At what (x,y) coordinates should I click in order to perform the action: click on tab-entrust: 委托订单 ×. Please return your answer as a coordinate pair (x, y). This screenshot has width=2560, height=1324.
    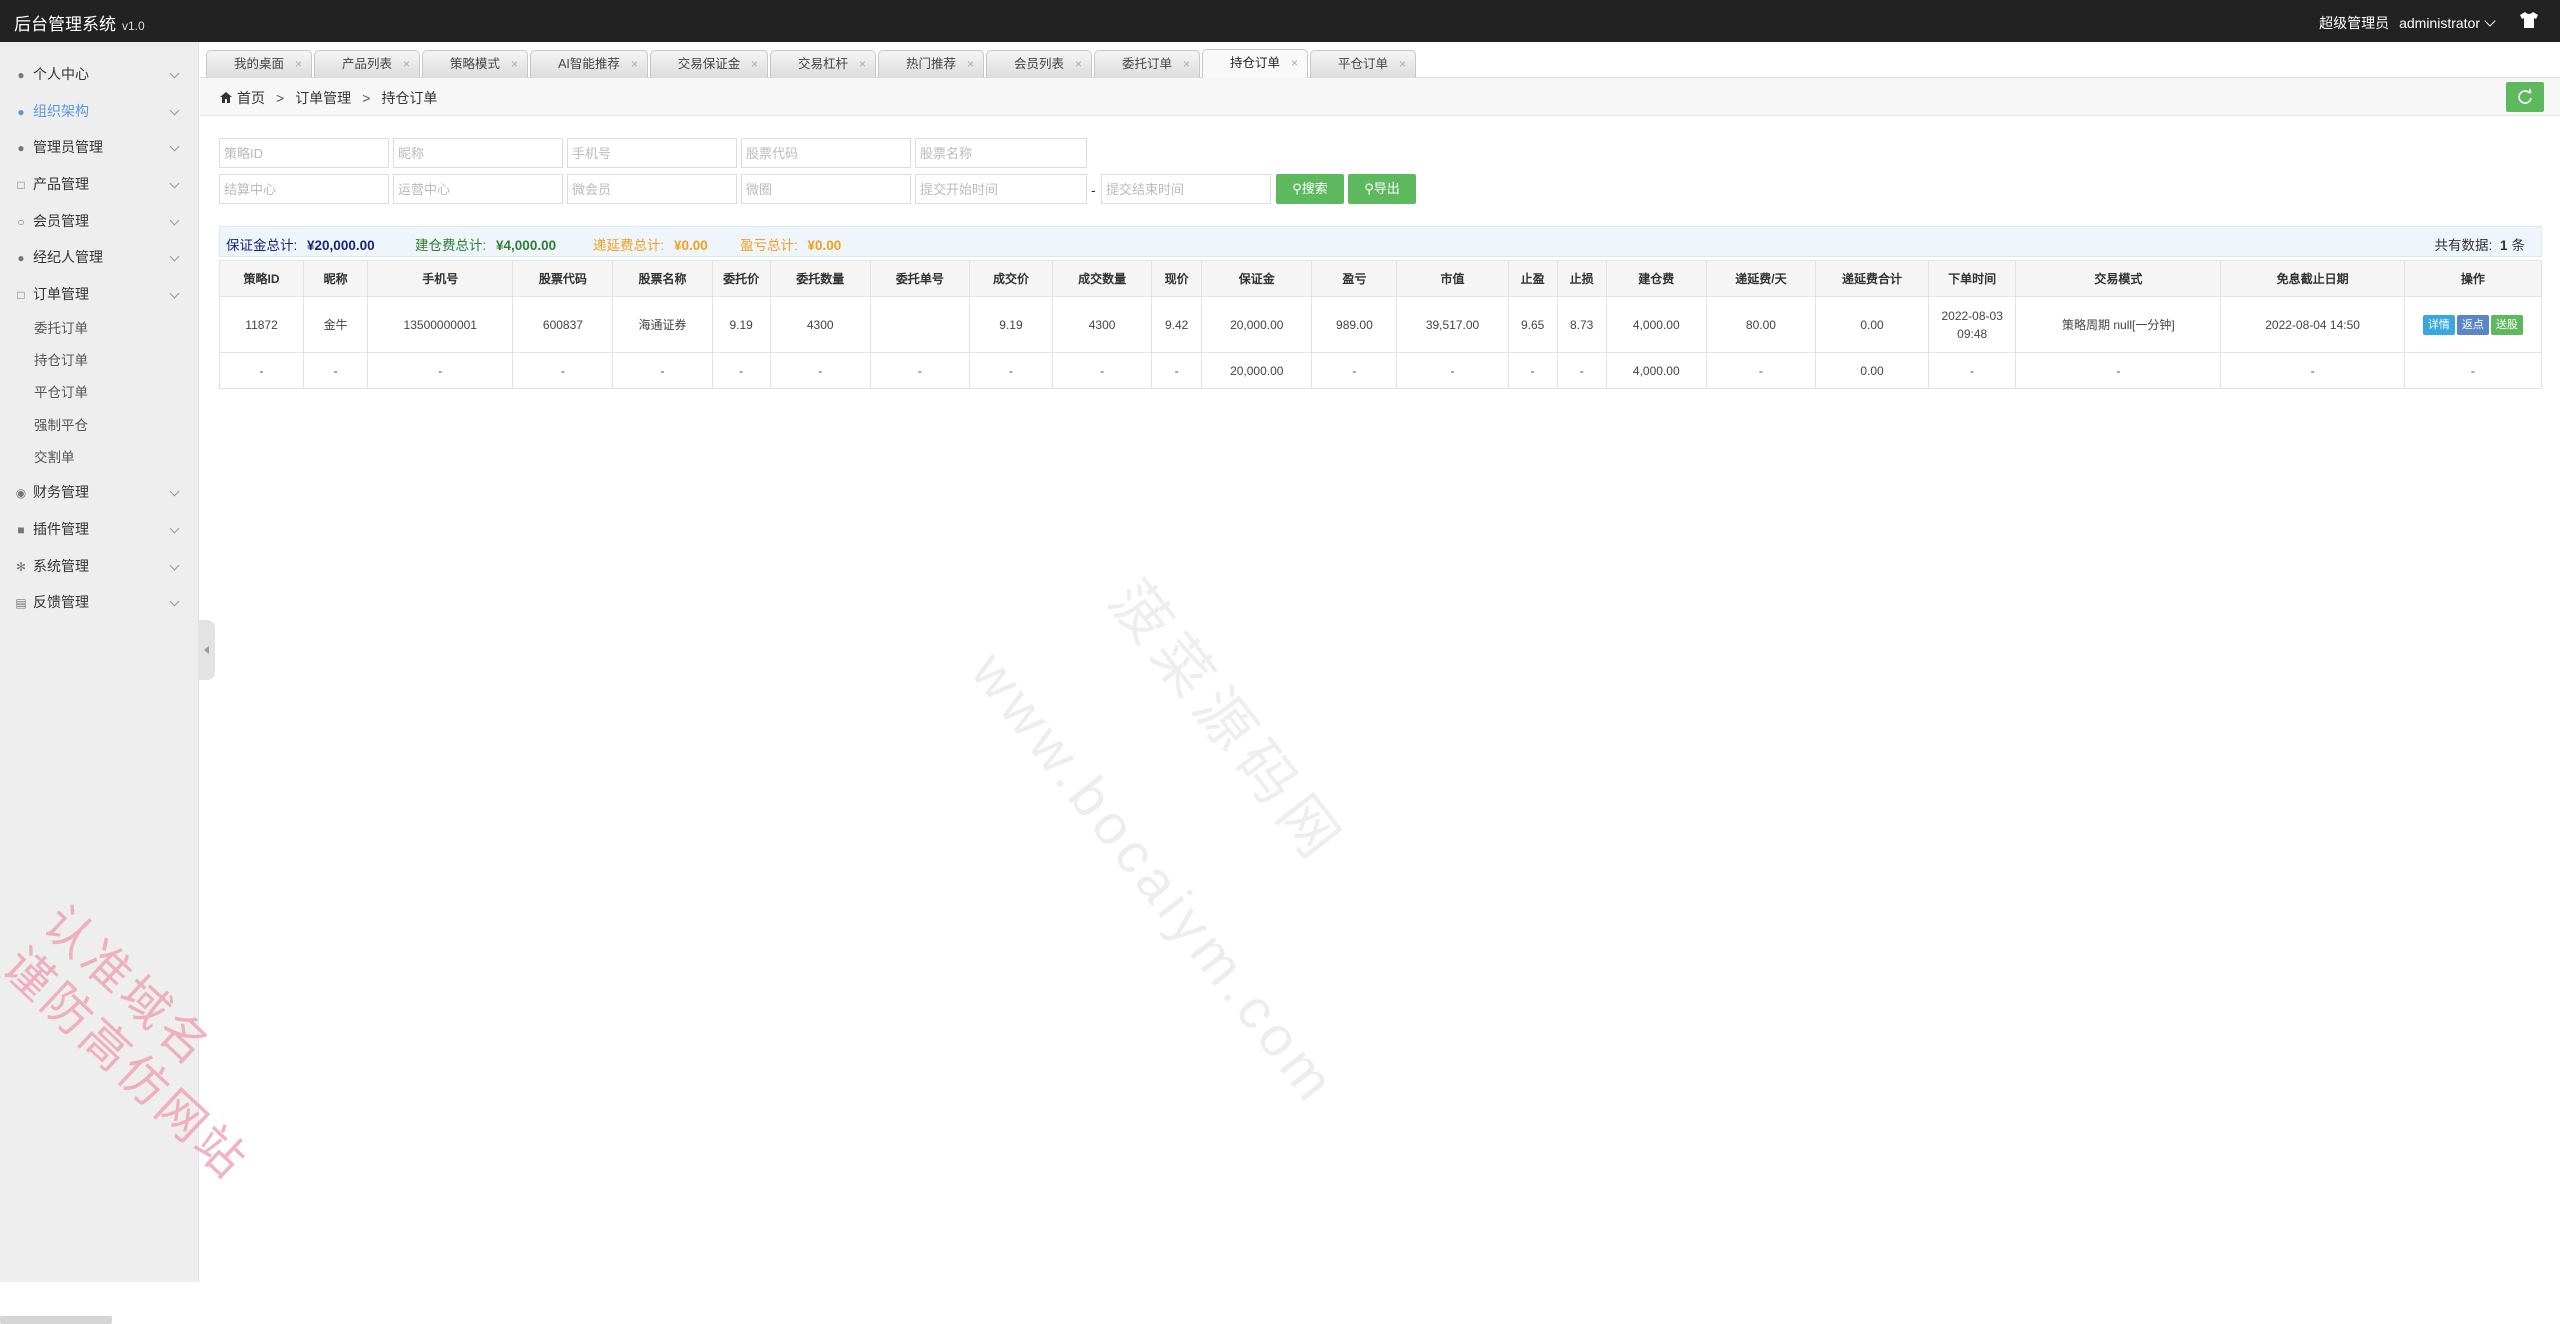
    Looking at the image, I should click on (1147, 64).